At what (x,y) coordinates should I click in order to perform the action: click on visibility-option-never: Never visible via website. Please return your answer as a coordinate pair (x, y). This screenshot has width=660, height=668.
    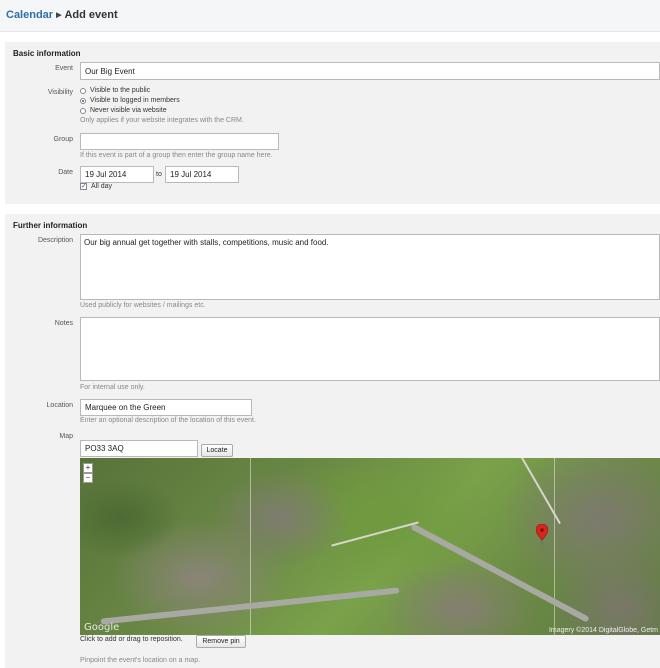
    Looking at the image, I should click on (123, 110).